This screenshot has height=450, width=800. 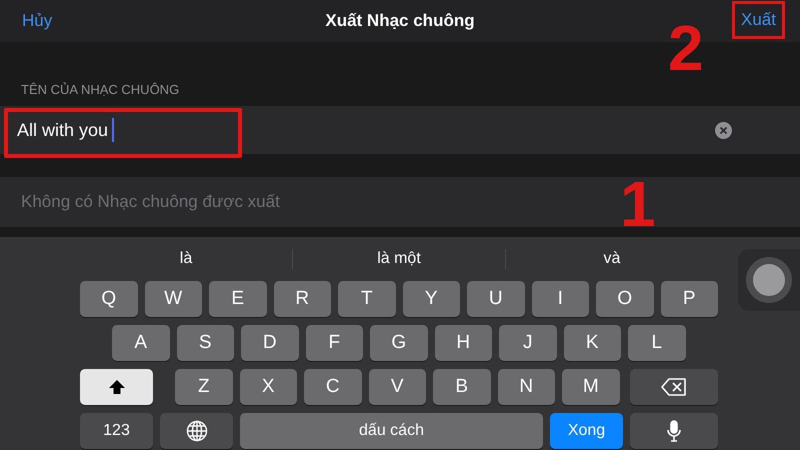 I want to click on letter-key: Q, so click(x=109, y=299).